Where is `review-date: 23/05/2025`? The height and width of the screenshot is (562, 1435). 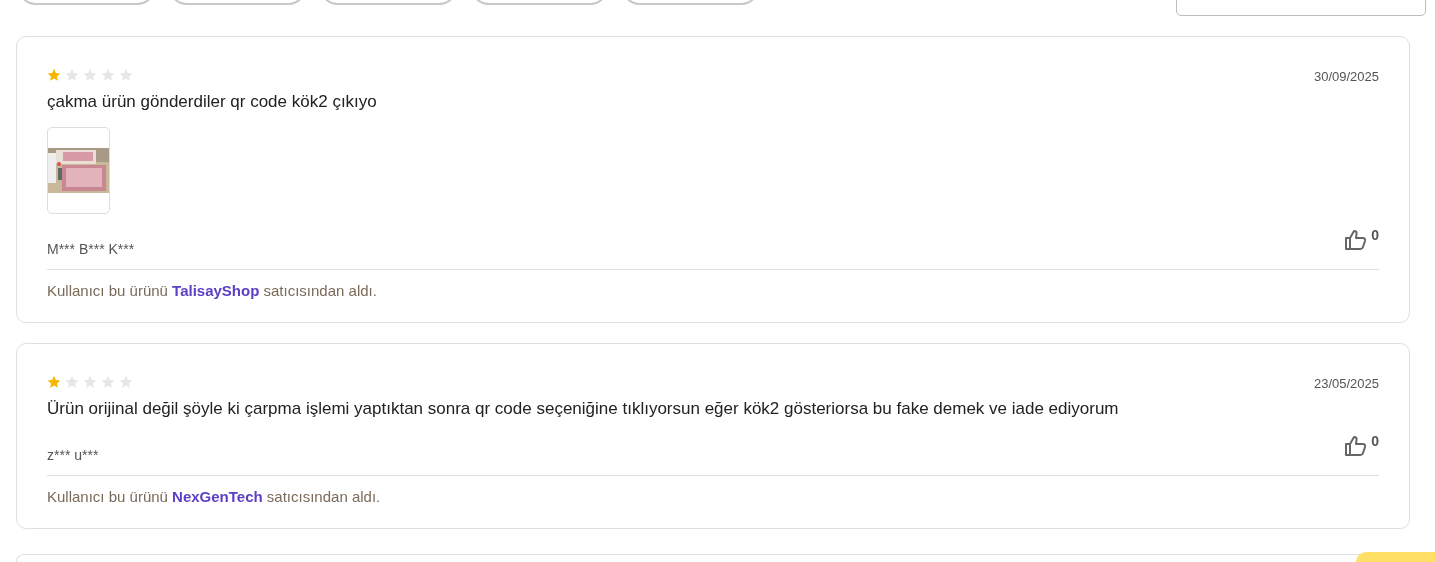 review-date: 23/05/2025 is located at coordinates (1346, 384).